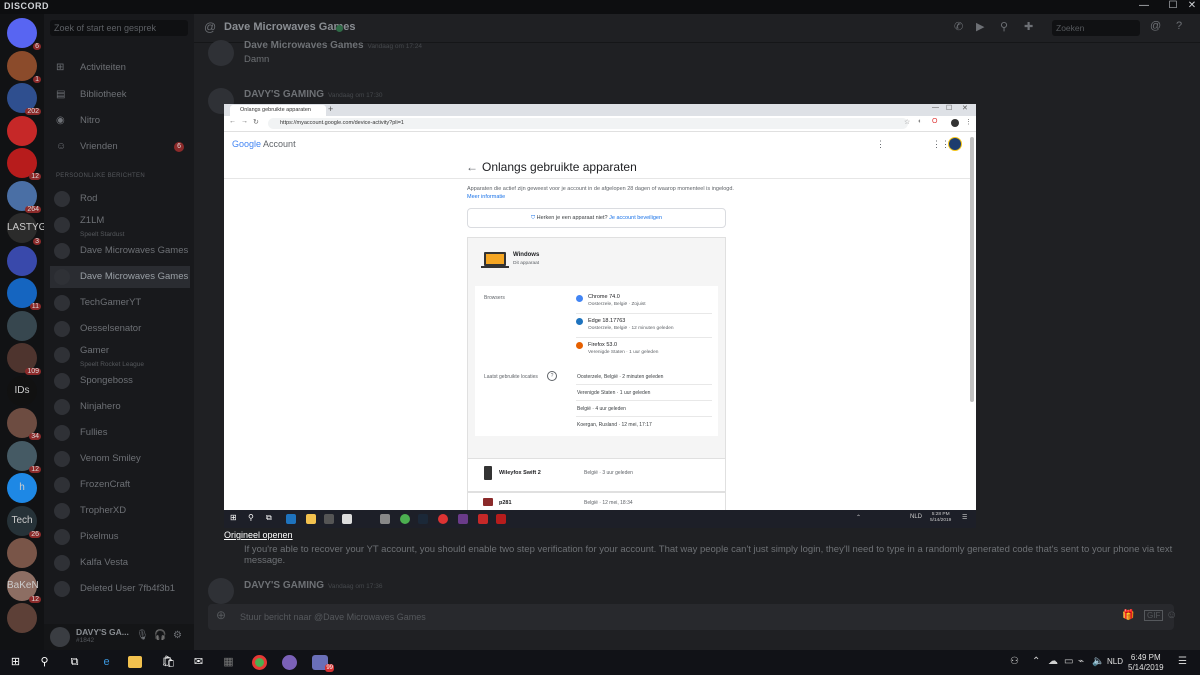  What do you see at coordinates (1171, 615) in the screenshot?
I see `emoji-icon: ☺` at bounding box center [1171, 615].